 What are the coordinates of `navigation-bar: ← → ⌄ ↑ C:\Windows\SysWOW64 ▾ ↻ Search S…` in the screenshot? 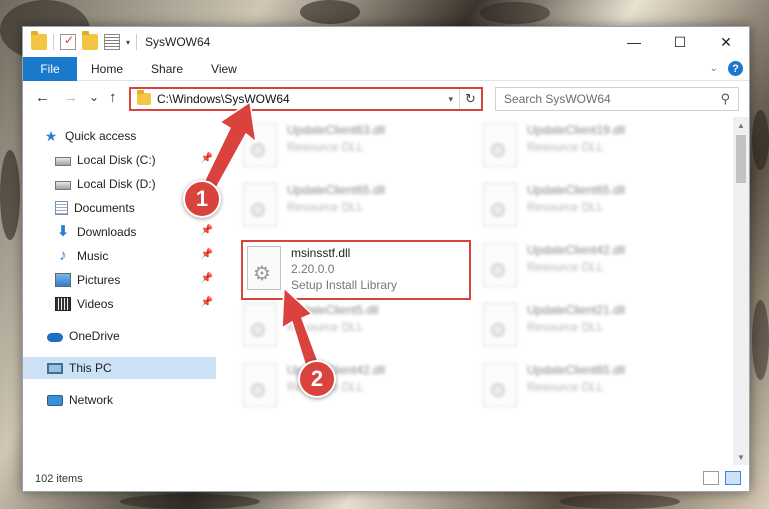 It's located at (386, 99).